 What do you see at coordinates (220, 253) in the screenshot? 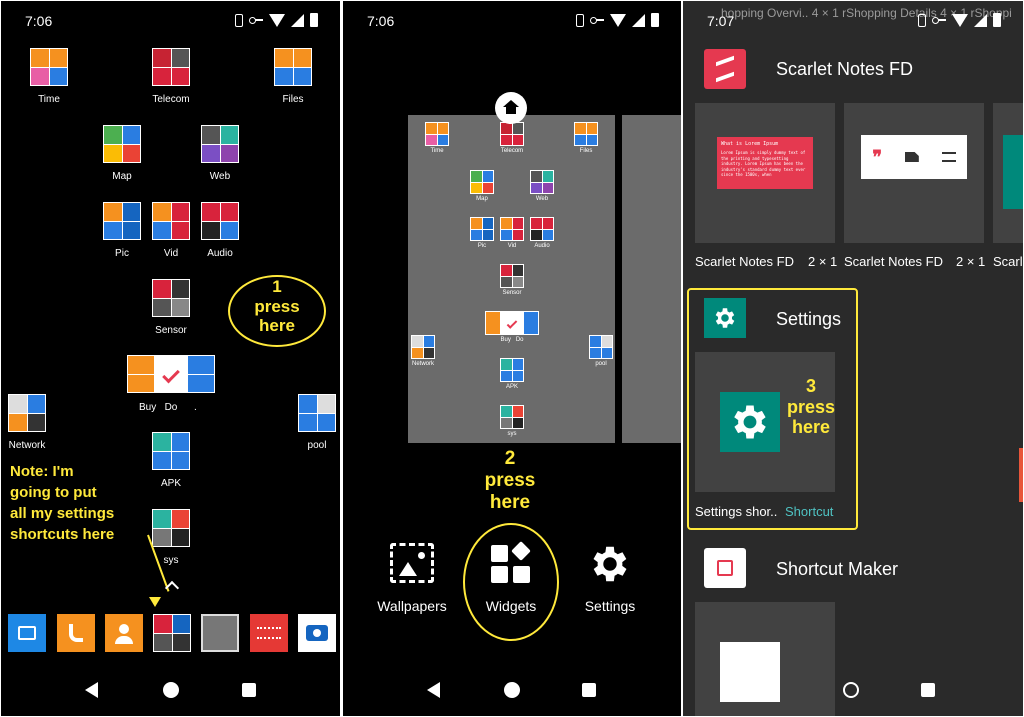
I see `folder-audio-label: Audio` at bounding box center [220, 253].